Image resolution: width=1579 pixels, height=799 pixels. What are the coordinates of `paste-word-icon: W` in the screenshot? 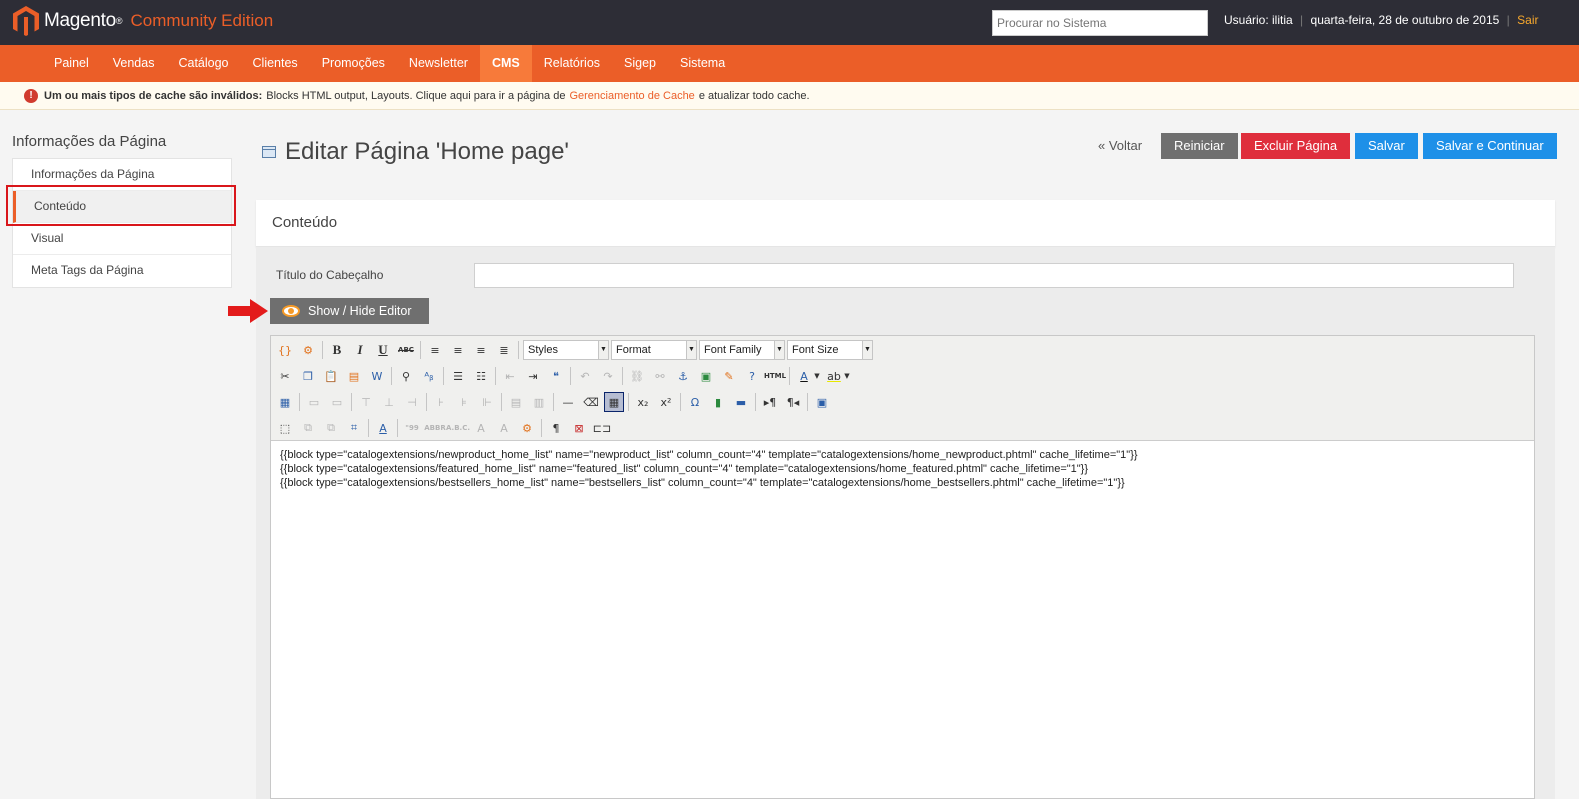 It's located at (377, 376).